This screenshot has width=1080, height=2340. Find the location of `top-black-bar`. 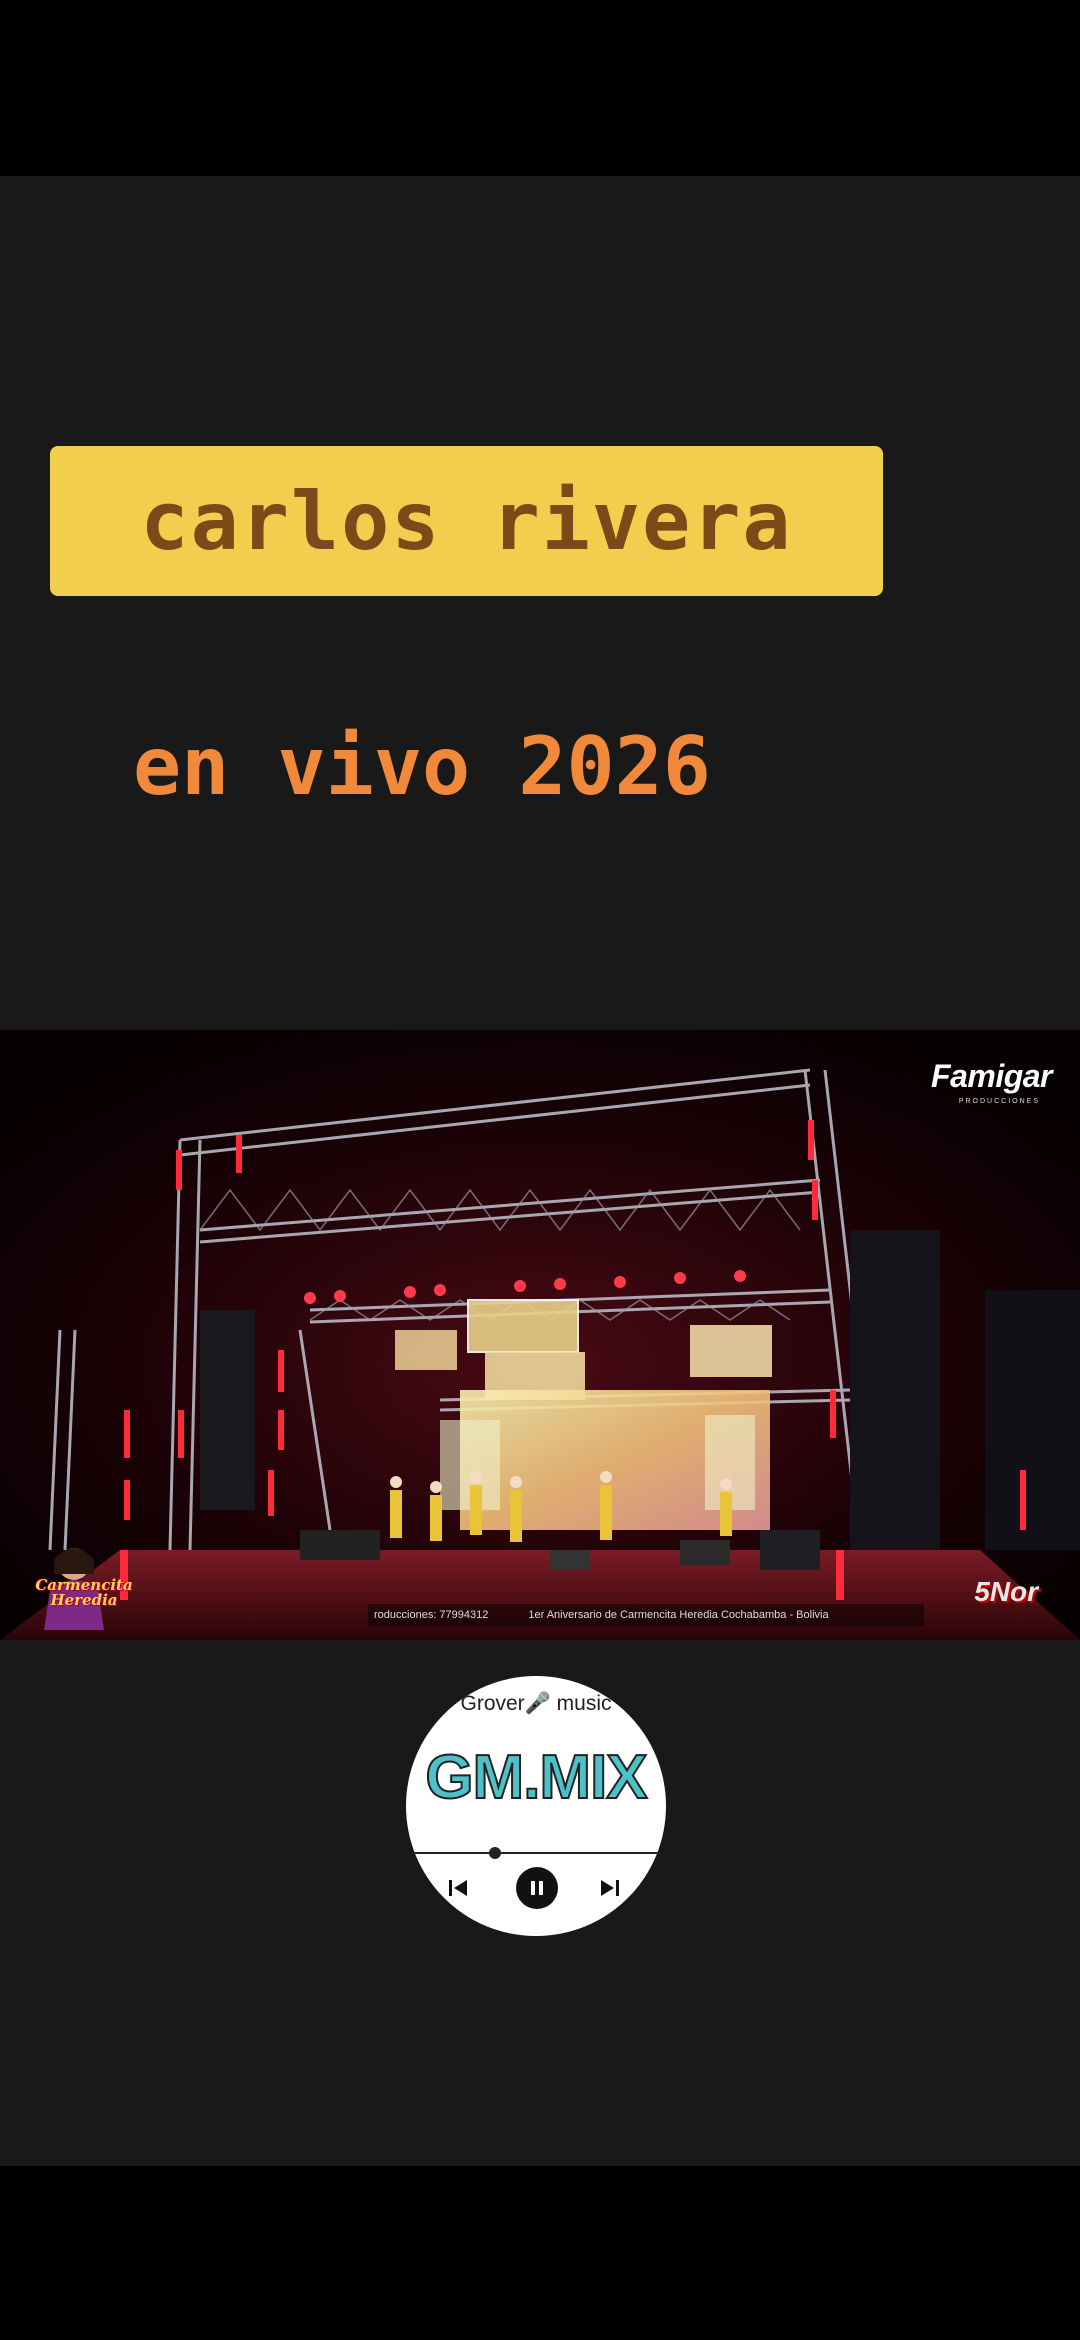

top-black-bar is located at coordinates (540, 88).